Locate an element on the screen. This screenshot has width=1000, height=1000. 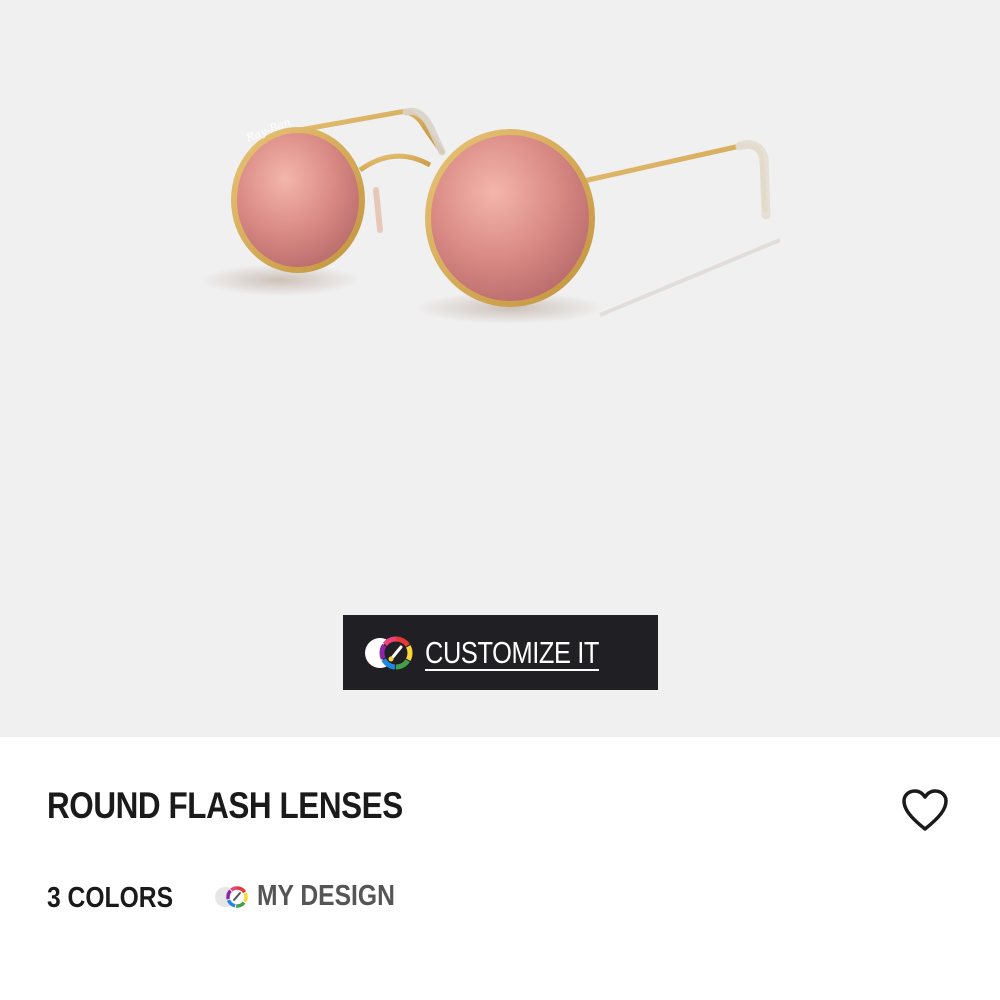
far-temple-tip is located at coordinates (424, 131).